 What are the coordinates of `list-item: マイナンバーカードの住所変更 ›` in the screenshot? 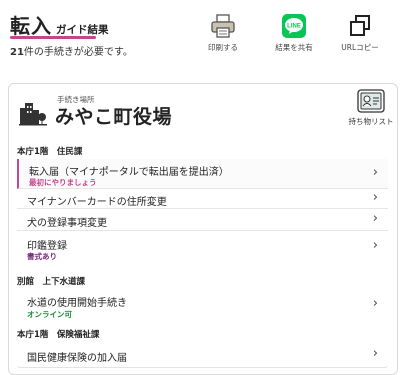 It's located at (202, 199).